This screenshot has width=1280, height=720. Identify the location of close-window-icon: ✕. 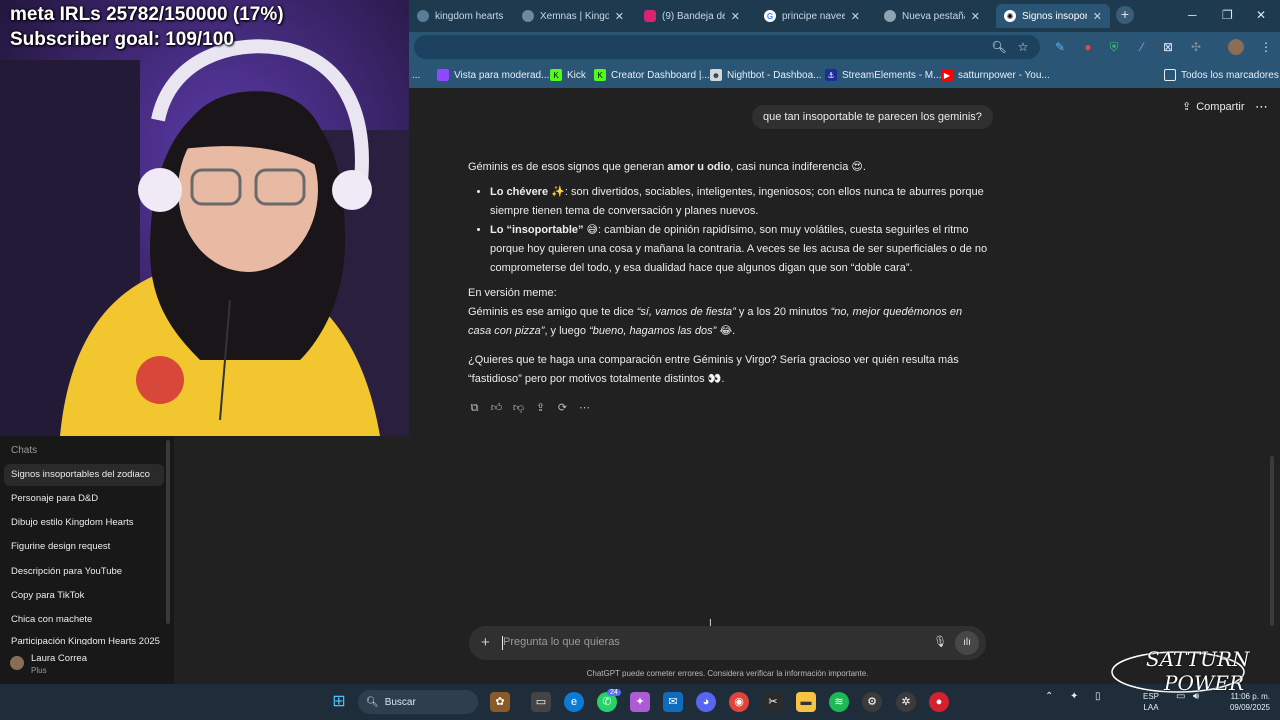
(1261, 15).